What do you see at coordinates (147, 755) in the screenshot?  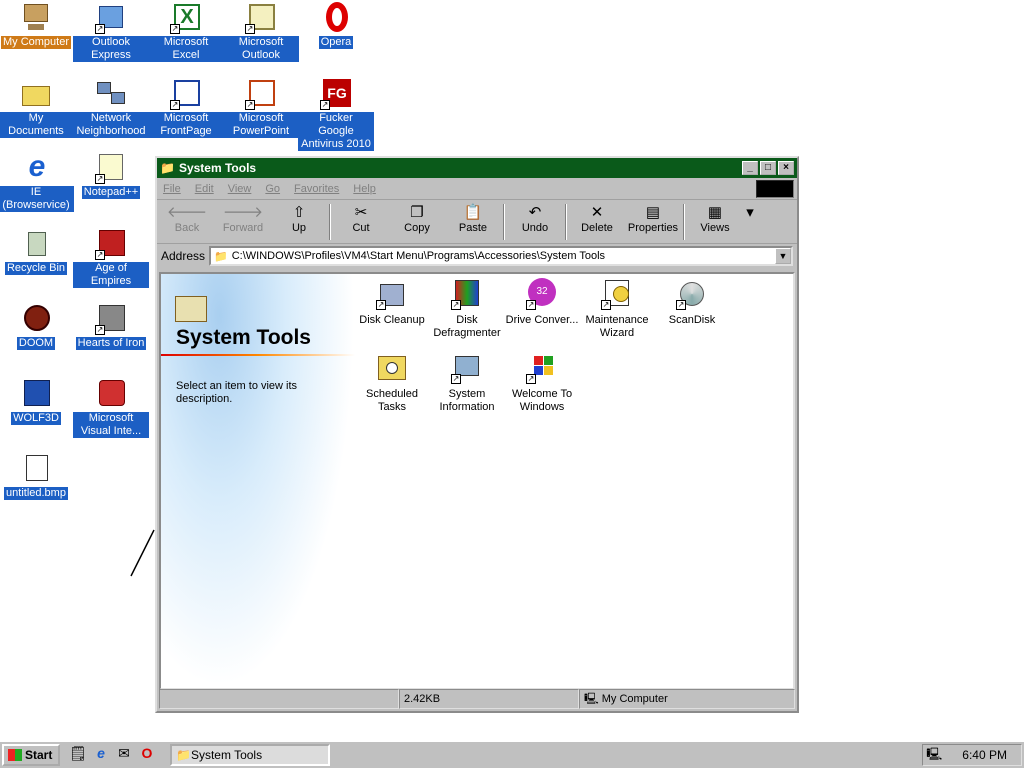 I see `opera-quicklaunch-icon: O` at bounding box center [147, 755].